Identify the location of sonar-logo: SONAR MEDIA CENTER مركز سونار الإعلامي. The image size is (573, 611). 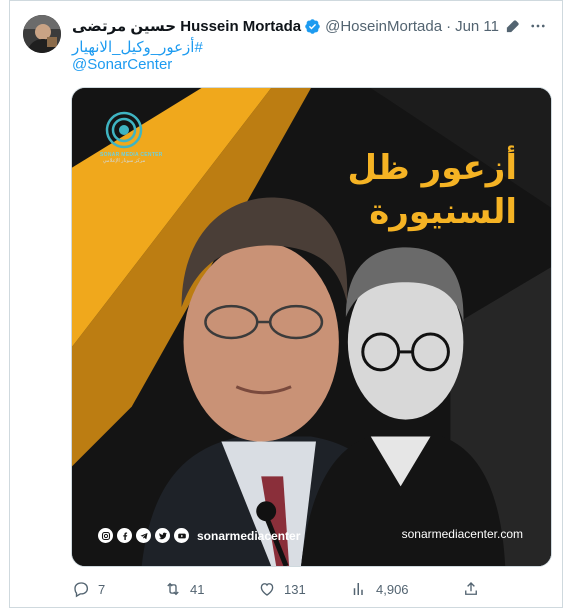
(131, 137).